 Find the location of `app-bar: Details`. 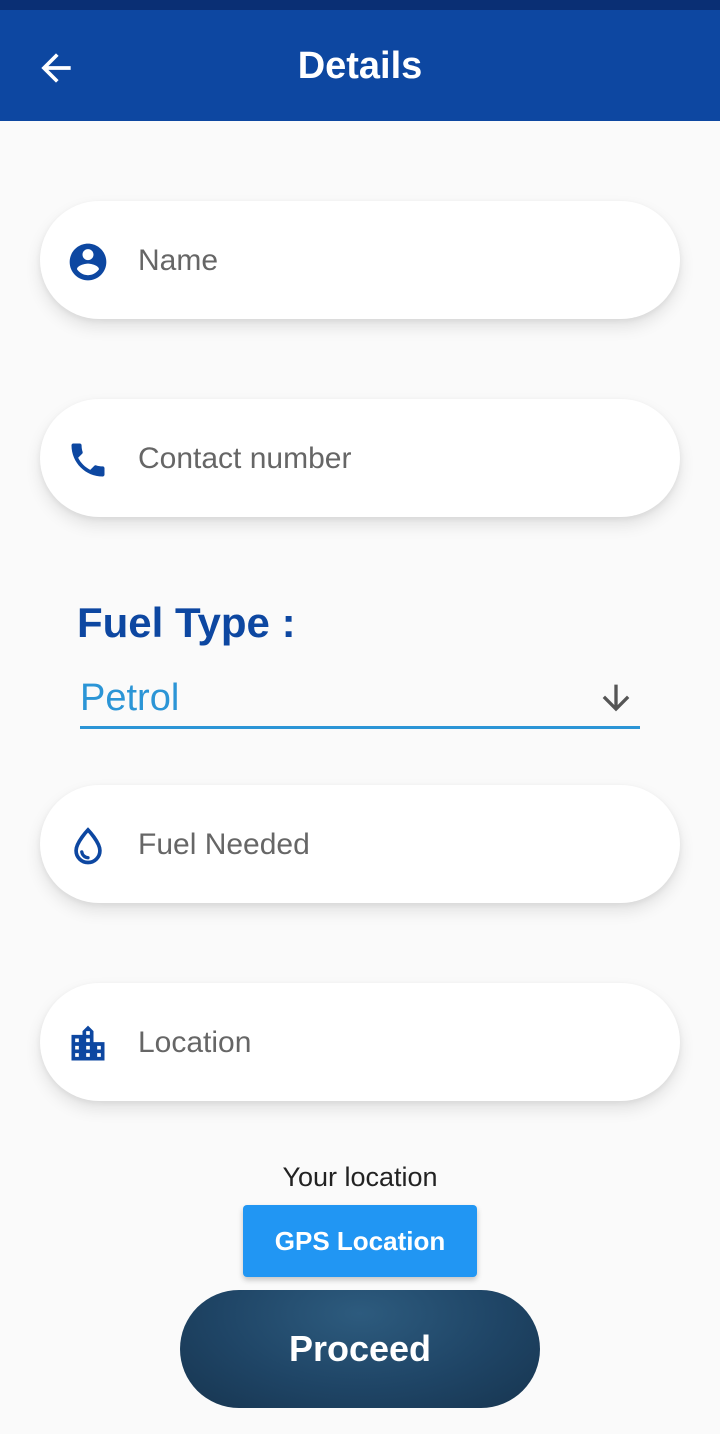

app-bar: Details is located at coordinates (360, 65).